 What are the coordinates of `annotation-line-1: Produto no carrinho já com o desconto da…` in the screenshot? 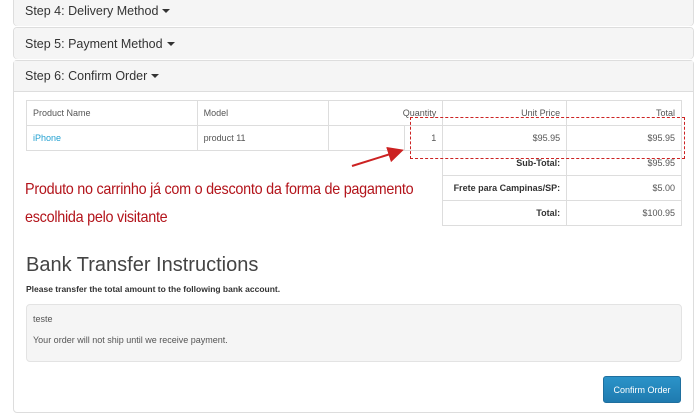 It's located at (219, 189).